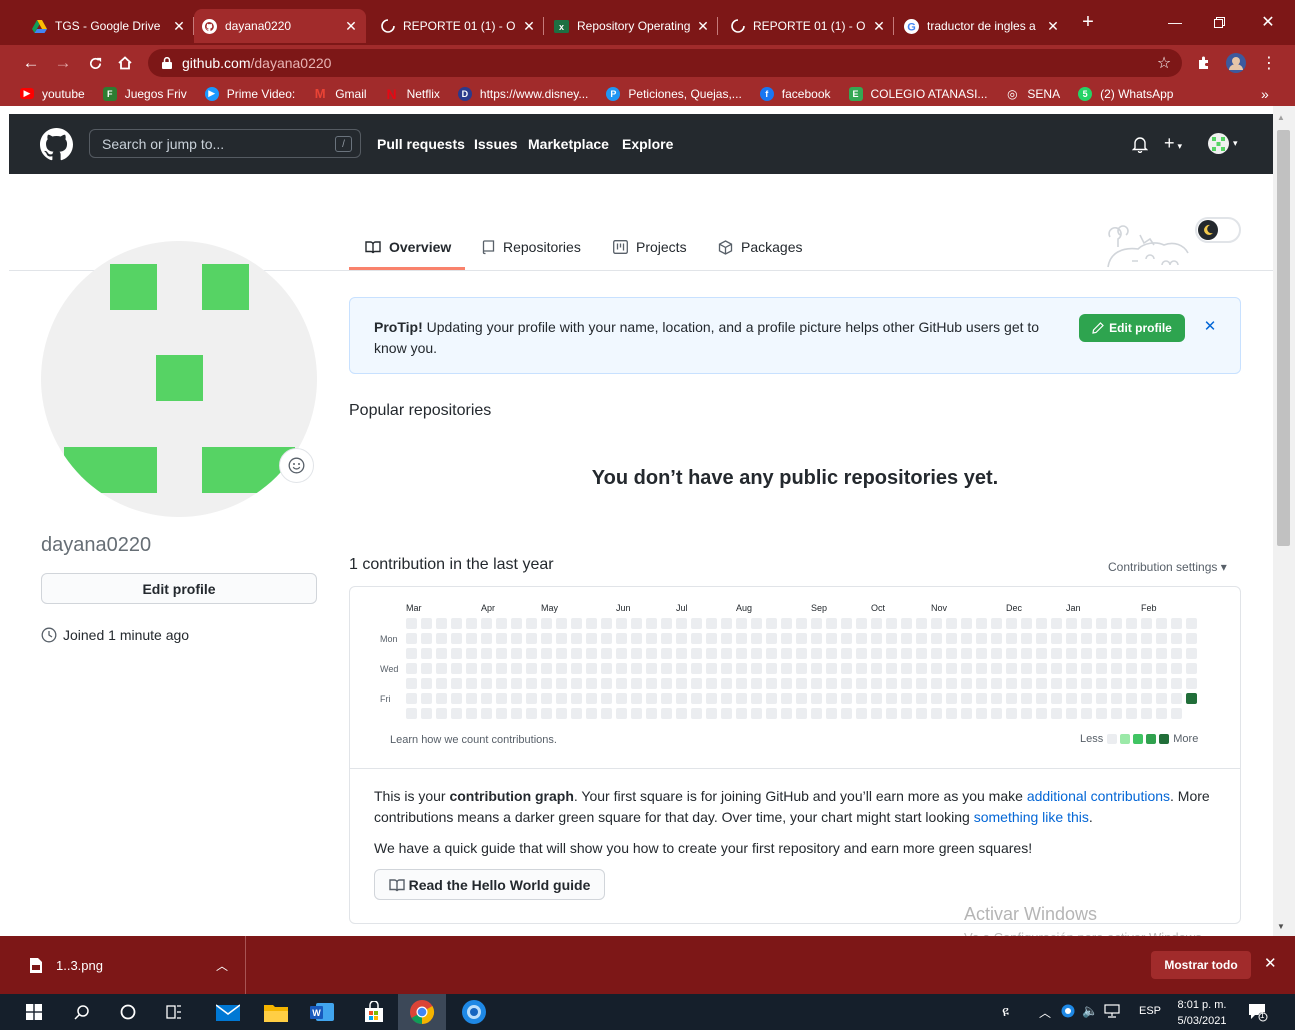  Describe the element at coordinates (408, 247) in the screenshot. I see `tab-overview: Overview` at that location.